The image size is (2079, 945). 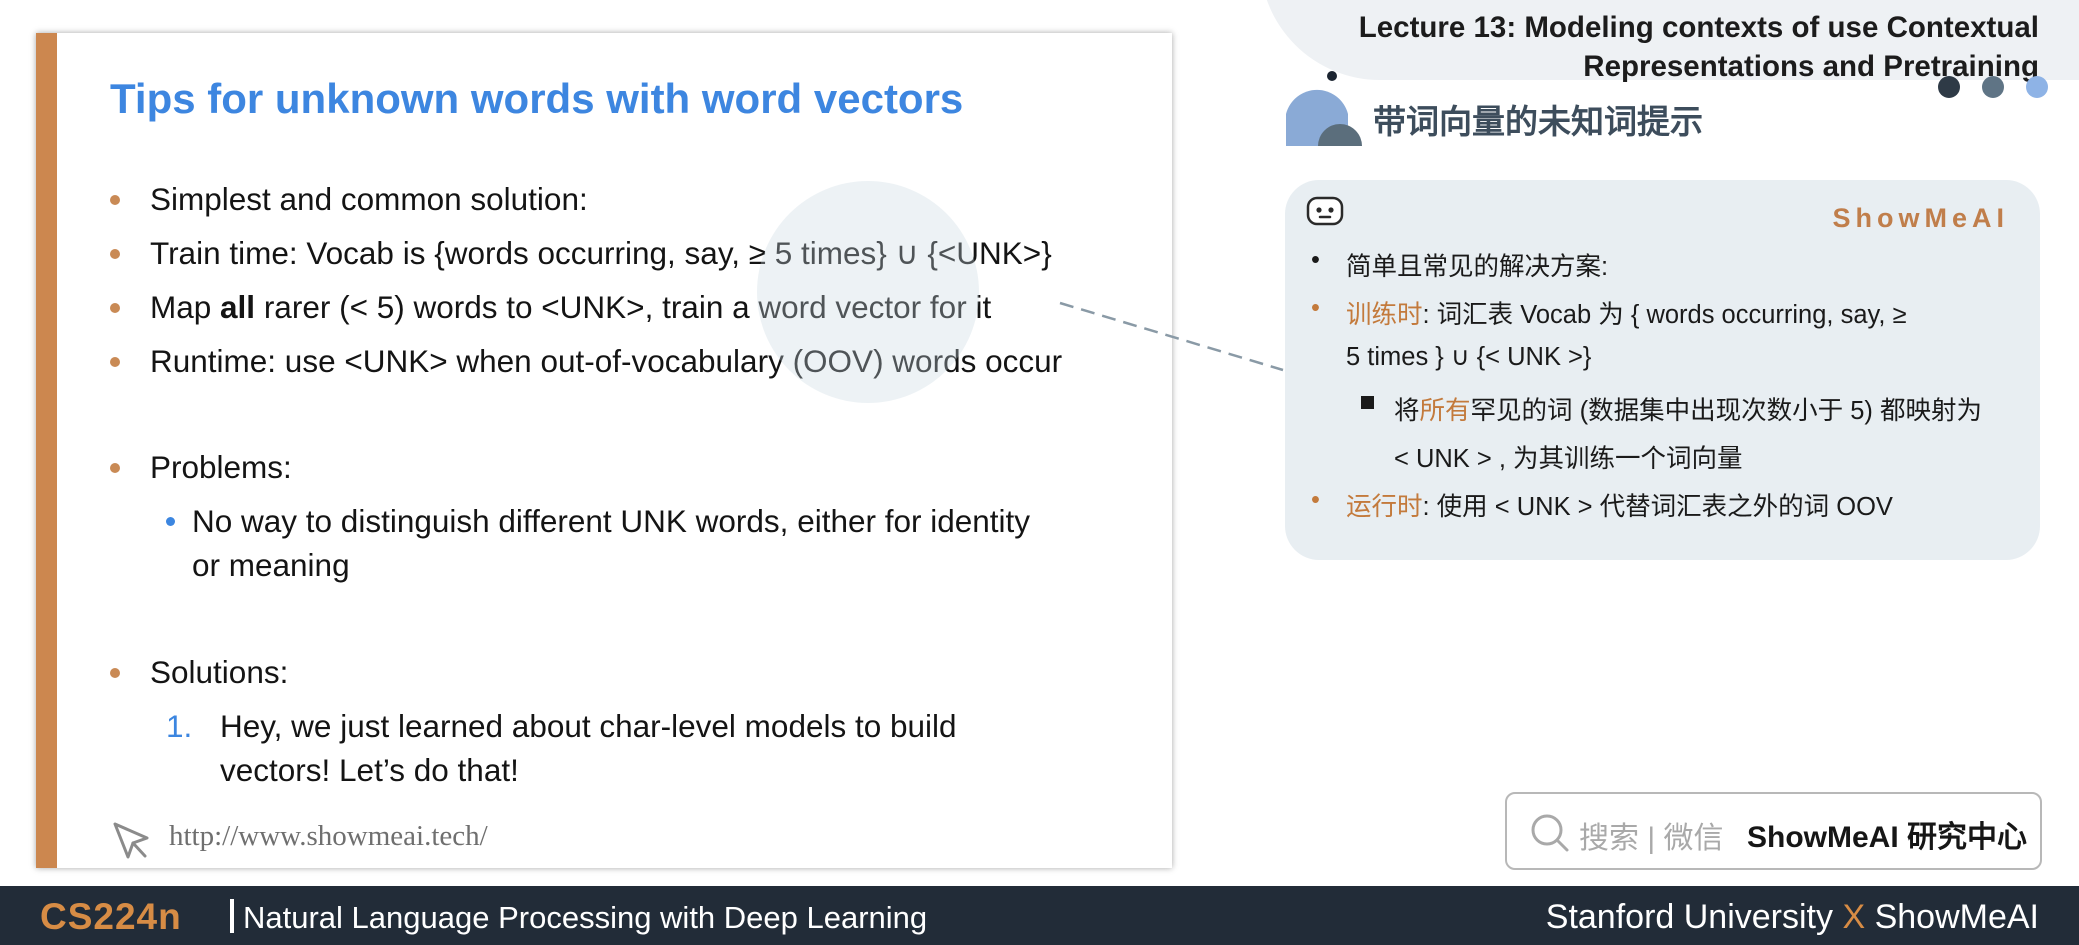 What do you see at coordinates (1477, 267) in the screenshot?
I see `card-bullet-1: 简单且常见的解决方案:` at bounding box center [1477, 267].